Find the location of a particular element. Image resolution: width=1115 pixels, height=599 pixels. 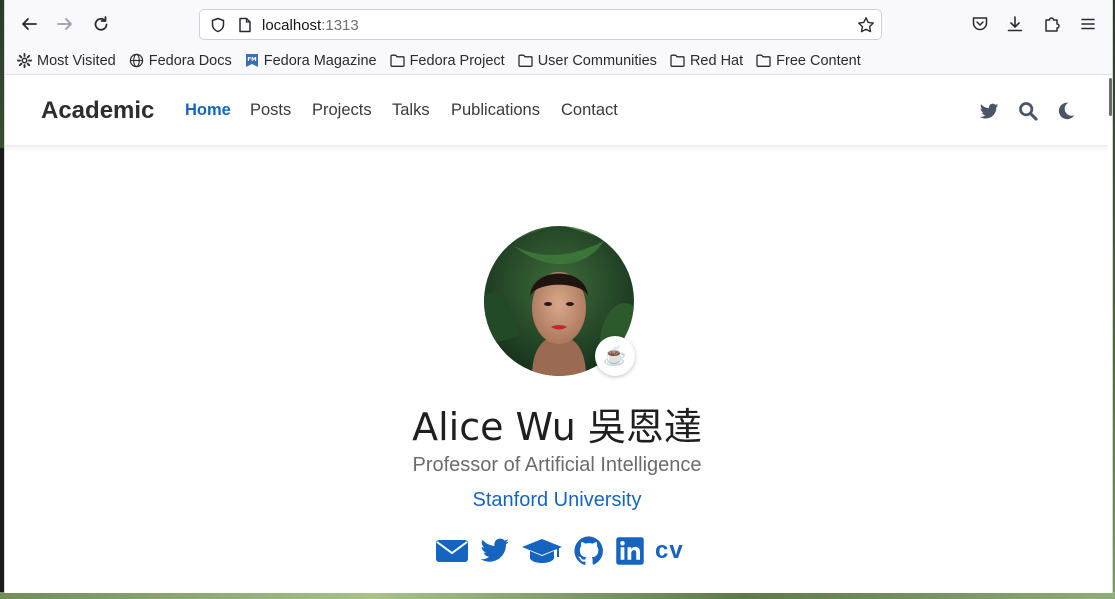

bookmark-user-communities: User Communities is located at coordinates (587, 61).